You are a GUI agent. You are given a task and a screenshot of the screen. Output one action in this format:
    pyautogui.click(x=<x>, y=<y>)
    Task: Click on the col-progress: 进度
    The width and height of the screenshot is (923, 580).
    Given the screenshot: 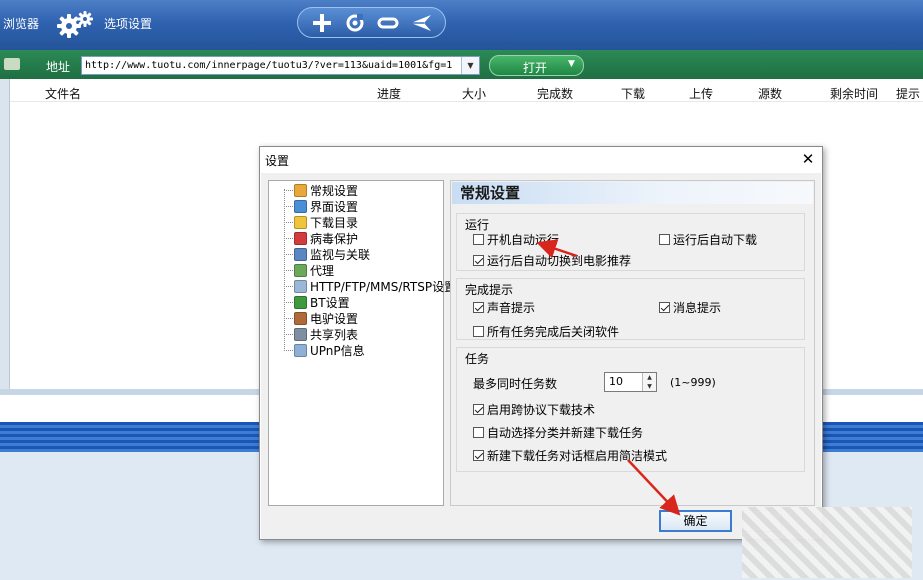 What is the action you would take?
    pyautogui.click(x=389, y=93)
    